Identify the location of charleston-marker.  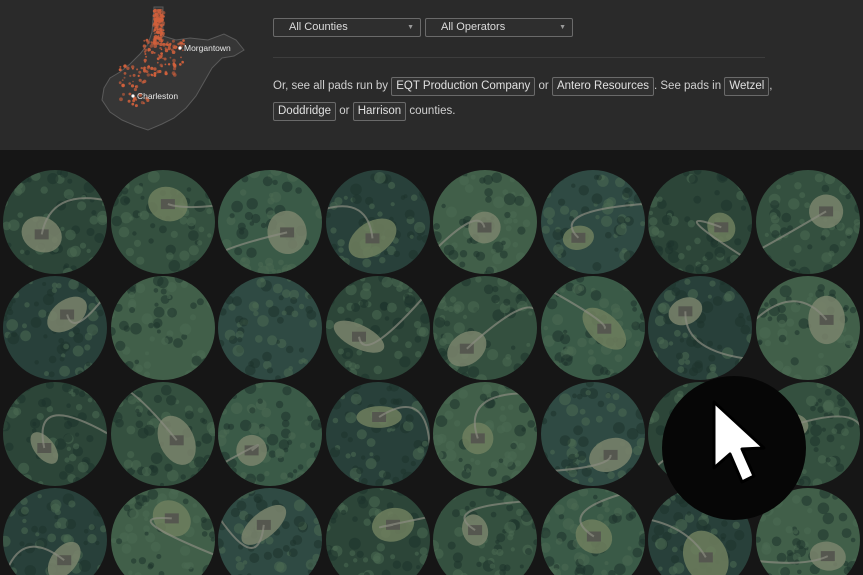
(133, 96).